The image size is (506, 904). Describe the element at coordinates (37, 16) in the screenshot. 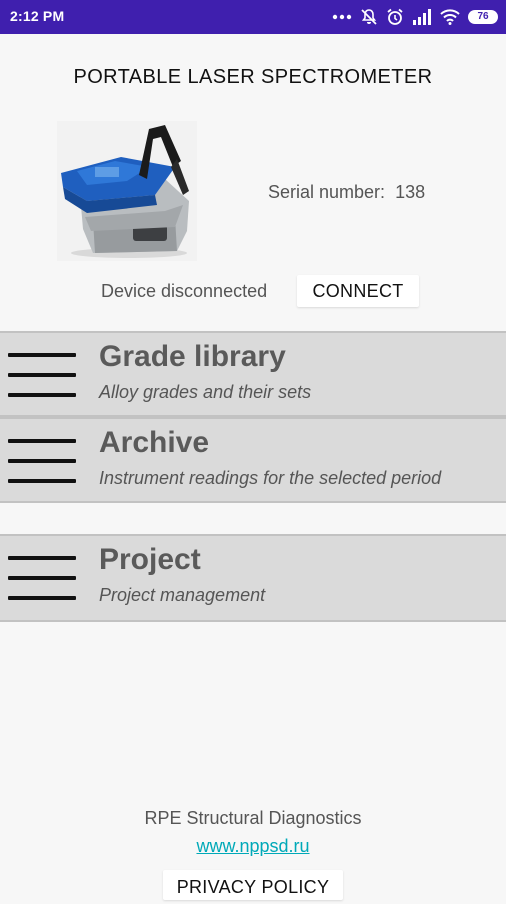

I see `status-time: 2:12 PM` at that location.